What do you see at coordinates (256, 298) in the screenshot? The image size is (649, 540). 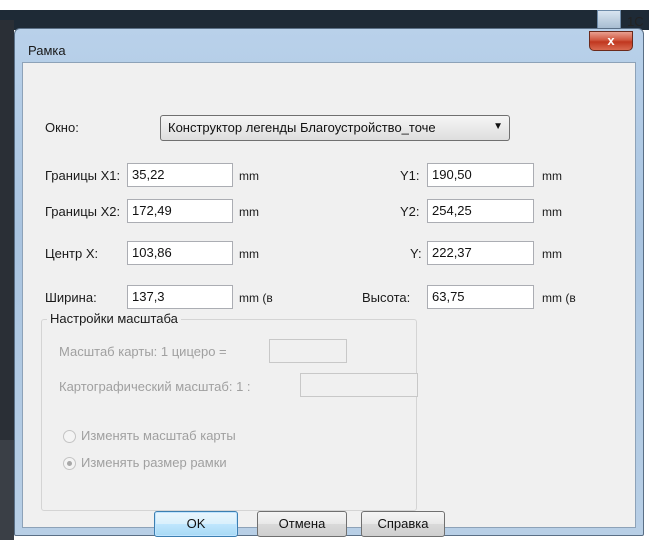 I see `width-unit: mm (в` at bounding box center [256, 298].